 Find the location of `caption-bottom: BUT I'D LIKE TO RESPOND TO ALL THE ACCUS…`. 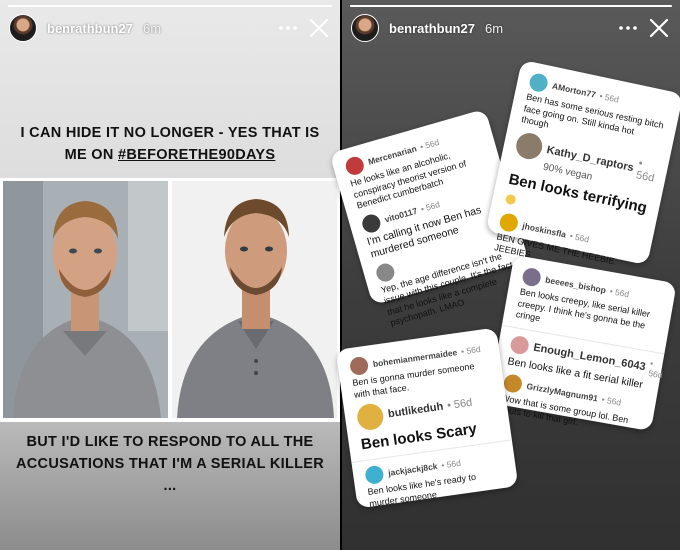

caption-bottom: BUT I'D LIKE TO RESPOND TO ALL THE ACCUS… is located at coordinates (170, 464).